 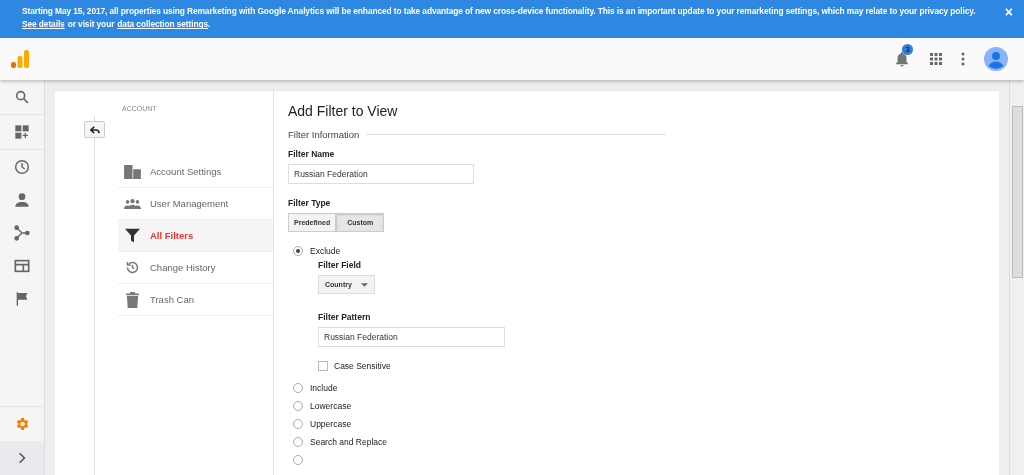 I want to click on account-menu-item: Account Settings, so click(x=195, y=172).